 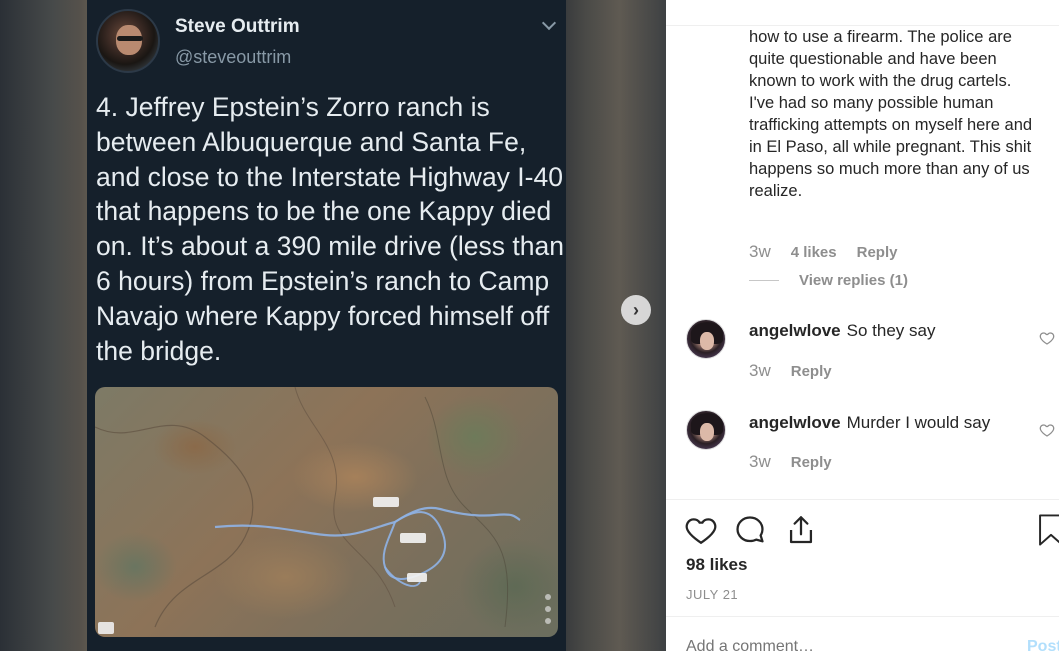 I want to click on comment-line: angelwlove Murder I would say, so click(x=869, y=423).